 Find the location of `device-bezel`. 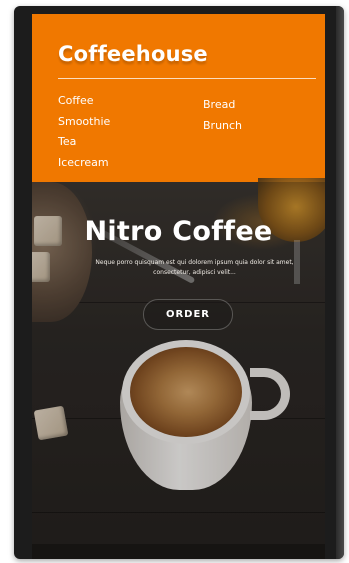

device-bezel is located at coordinates (340, 282).